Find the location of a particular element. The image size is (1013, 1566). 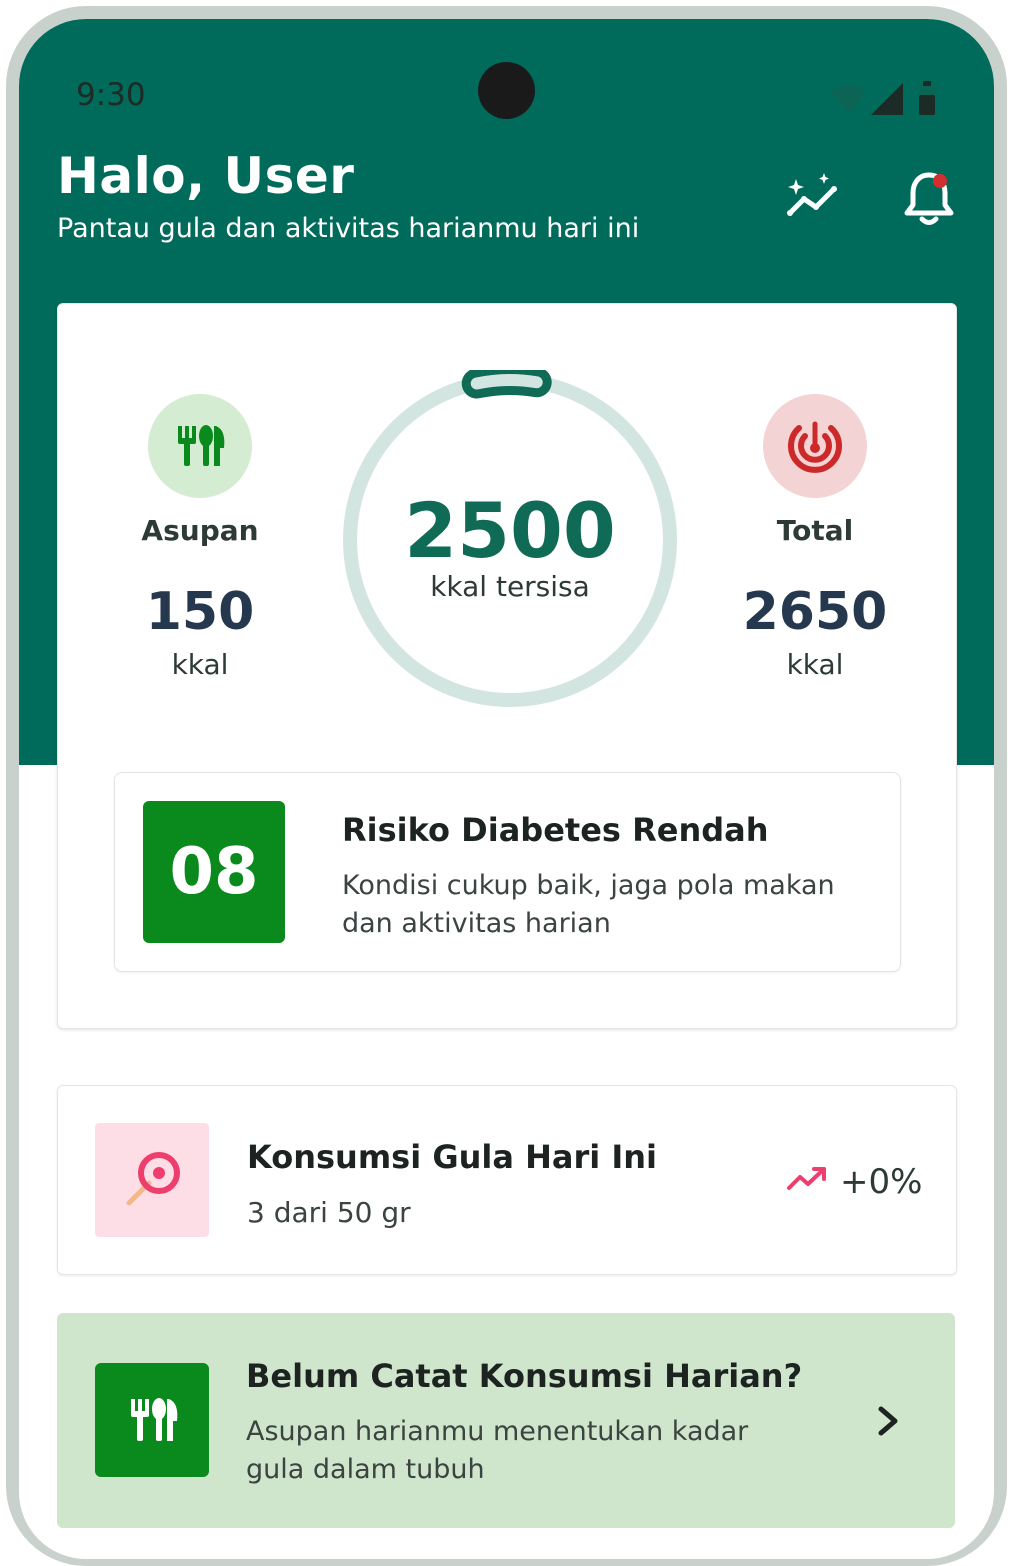

wifi-icon is located at coordinates (849, 99).